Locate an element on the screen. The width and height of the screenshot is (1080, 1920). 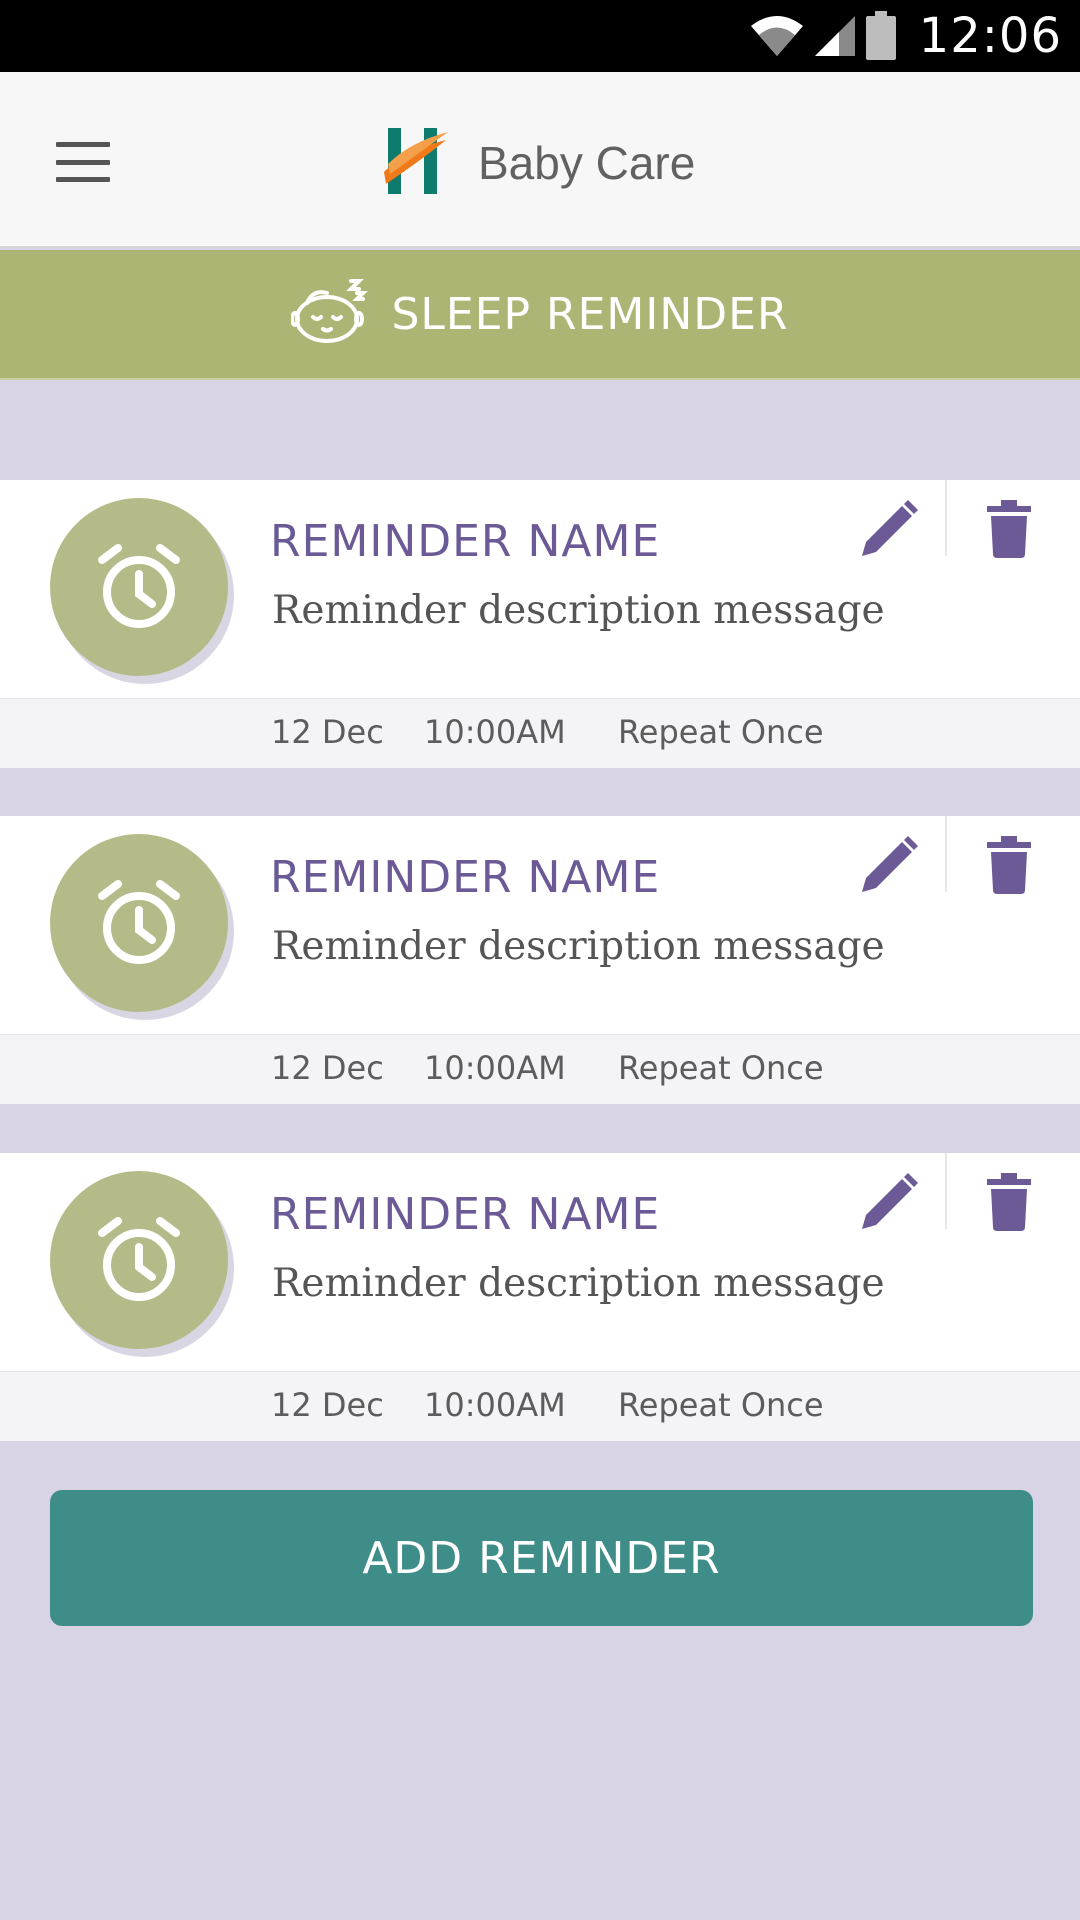
status-bar: 12:06 is located at coordinates (540, 36).